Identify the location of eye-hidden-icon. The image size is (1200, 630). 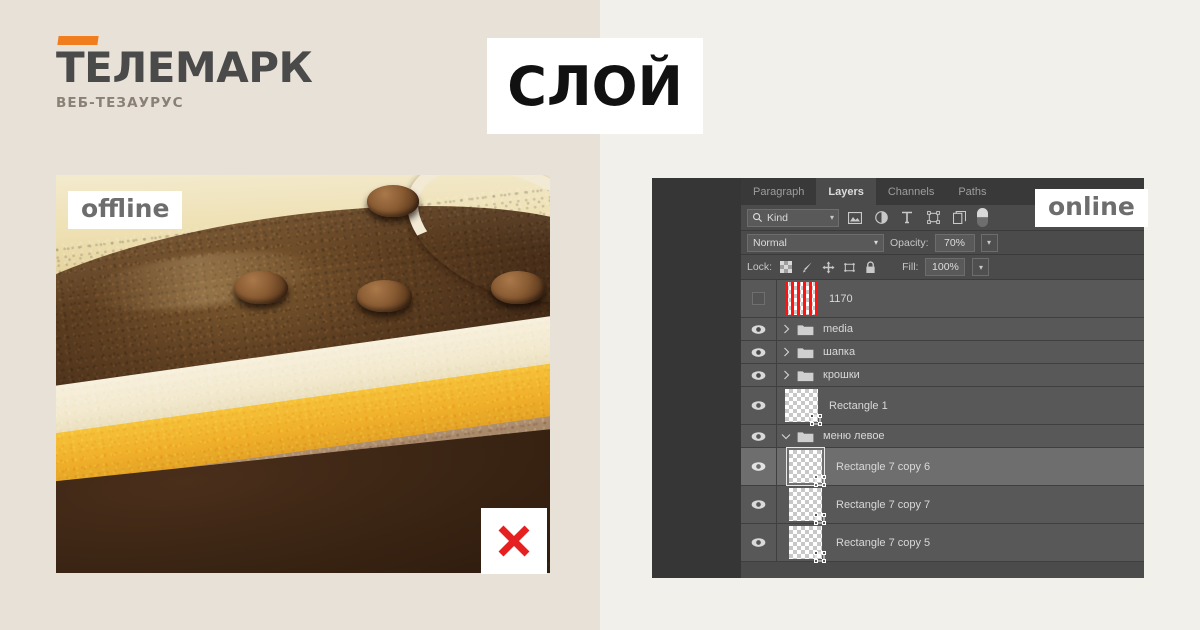
(758, 298).